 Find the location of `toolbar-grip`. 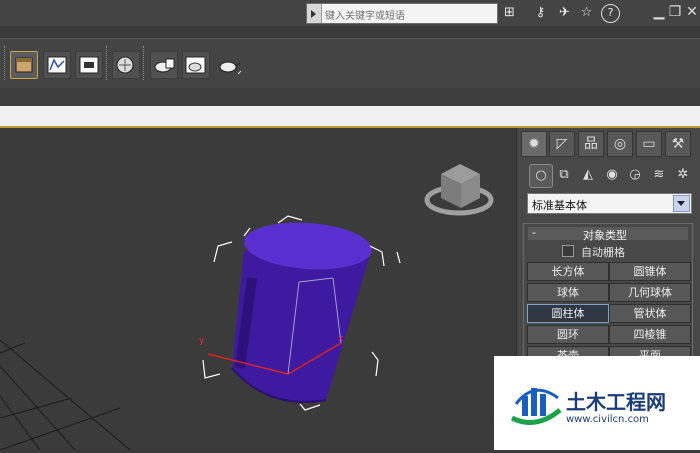

toolbar-grip is located at coordinates (5, 63).